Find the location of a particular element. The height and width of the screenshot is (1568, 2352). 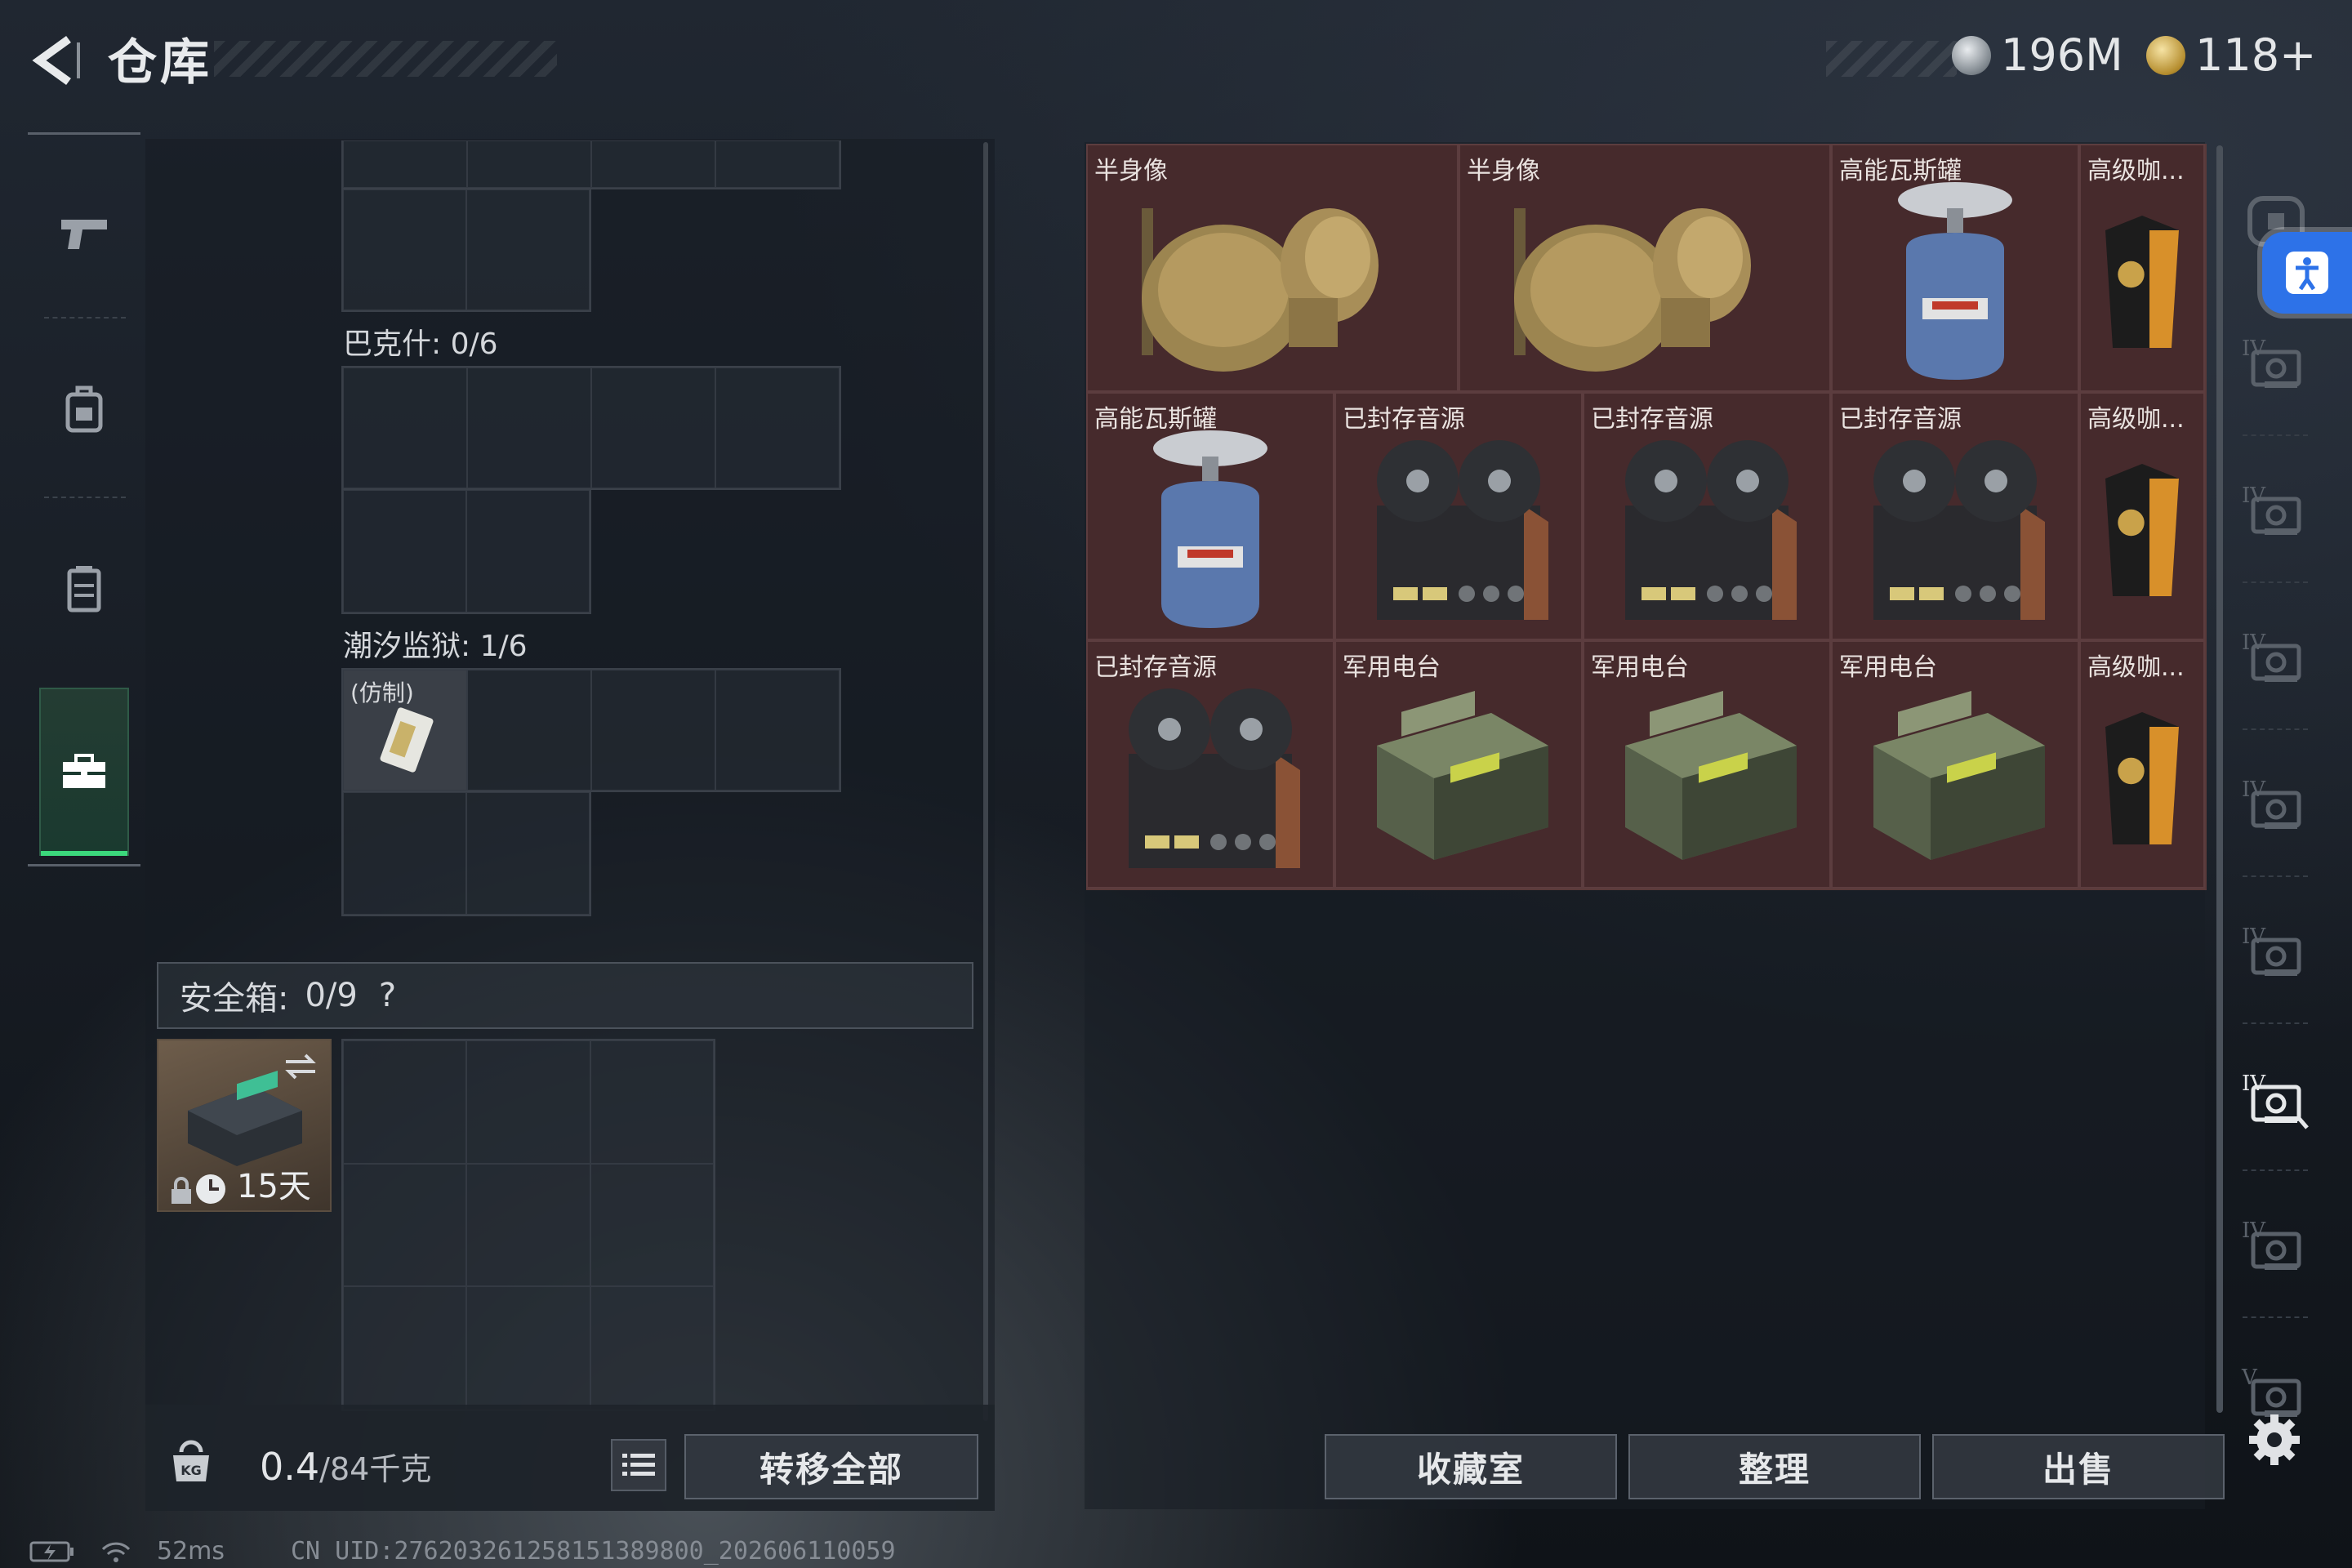

back-button is located at coordinates (53, 60).